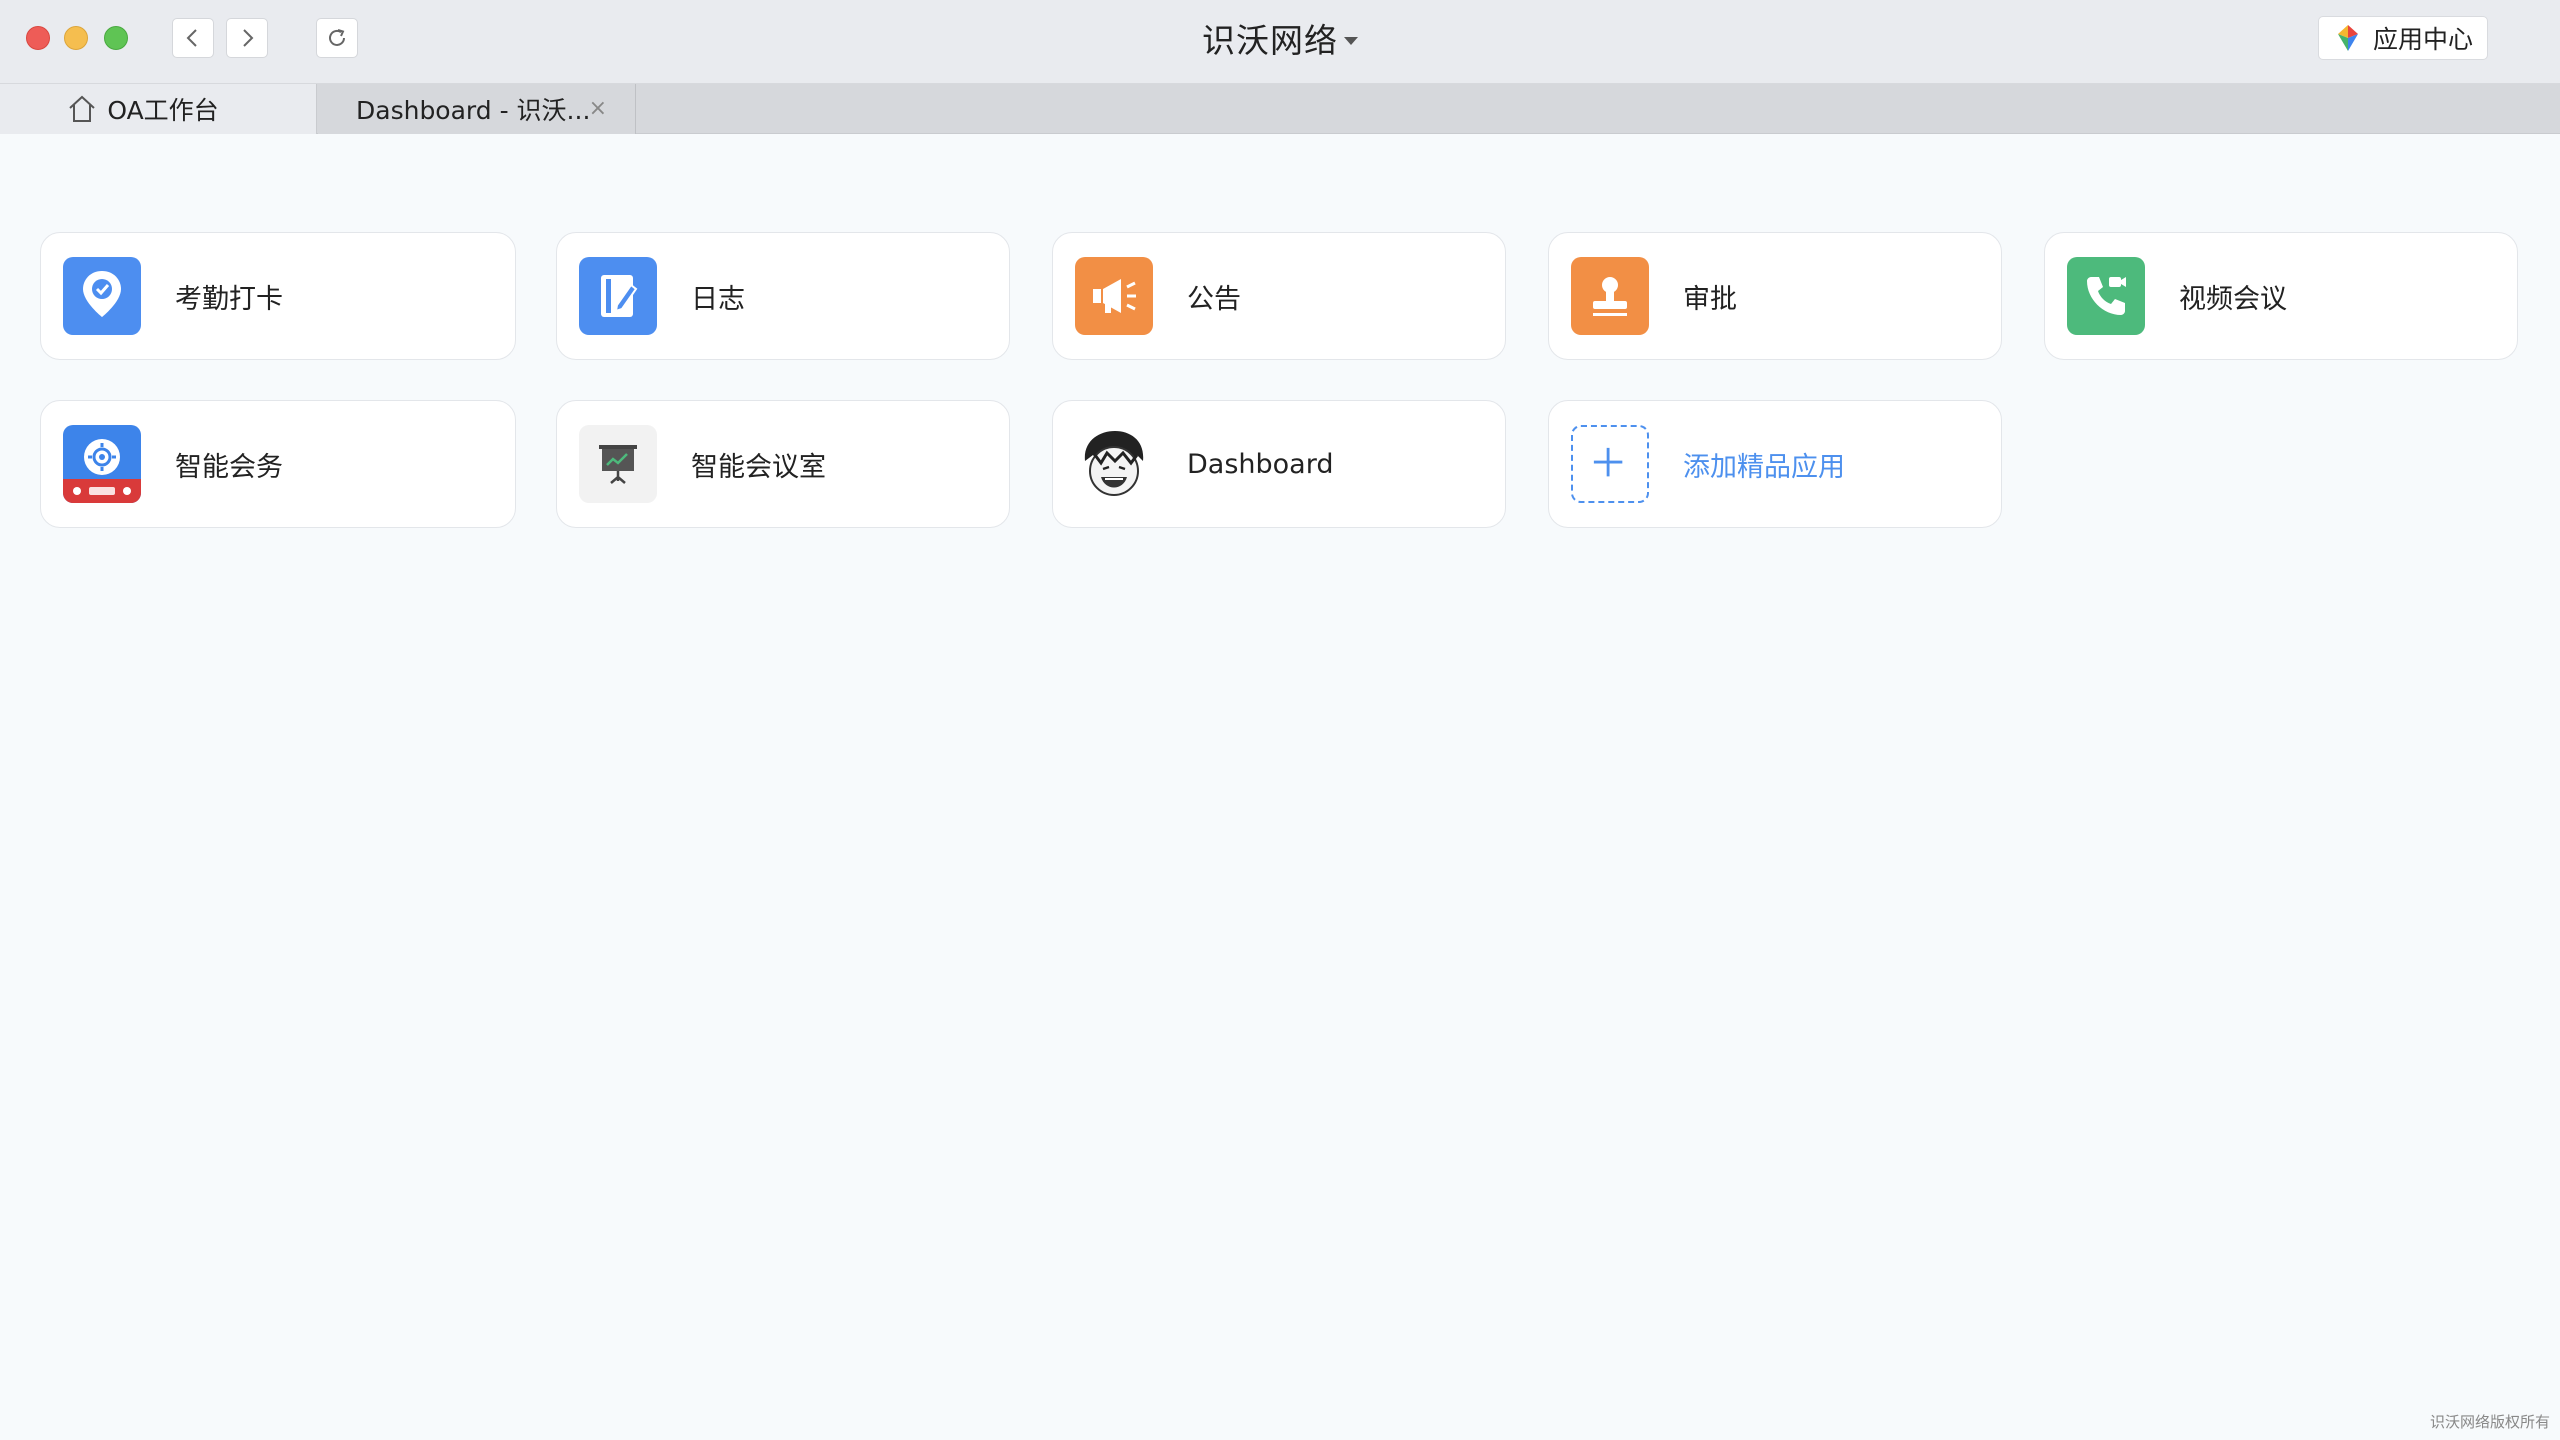 This screenshot has height=1440, width=2560. I want to click on app-label: 添加精品应用, so click(1764, 467).